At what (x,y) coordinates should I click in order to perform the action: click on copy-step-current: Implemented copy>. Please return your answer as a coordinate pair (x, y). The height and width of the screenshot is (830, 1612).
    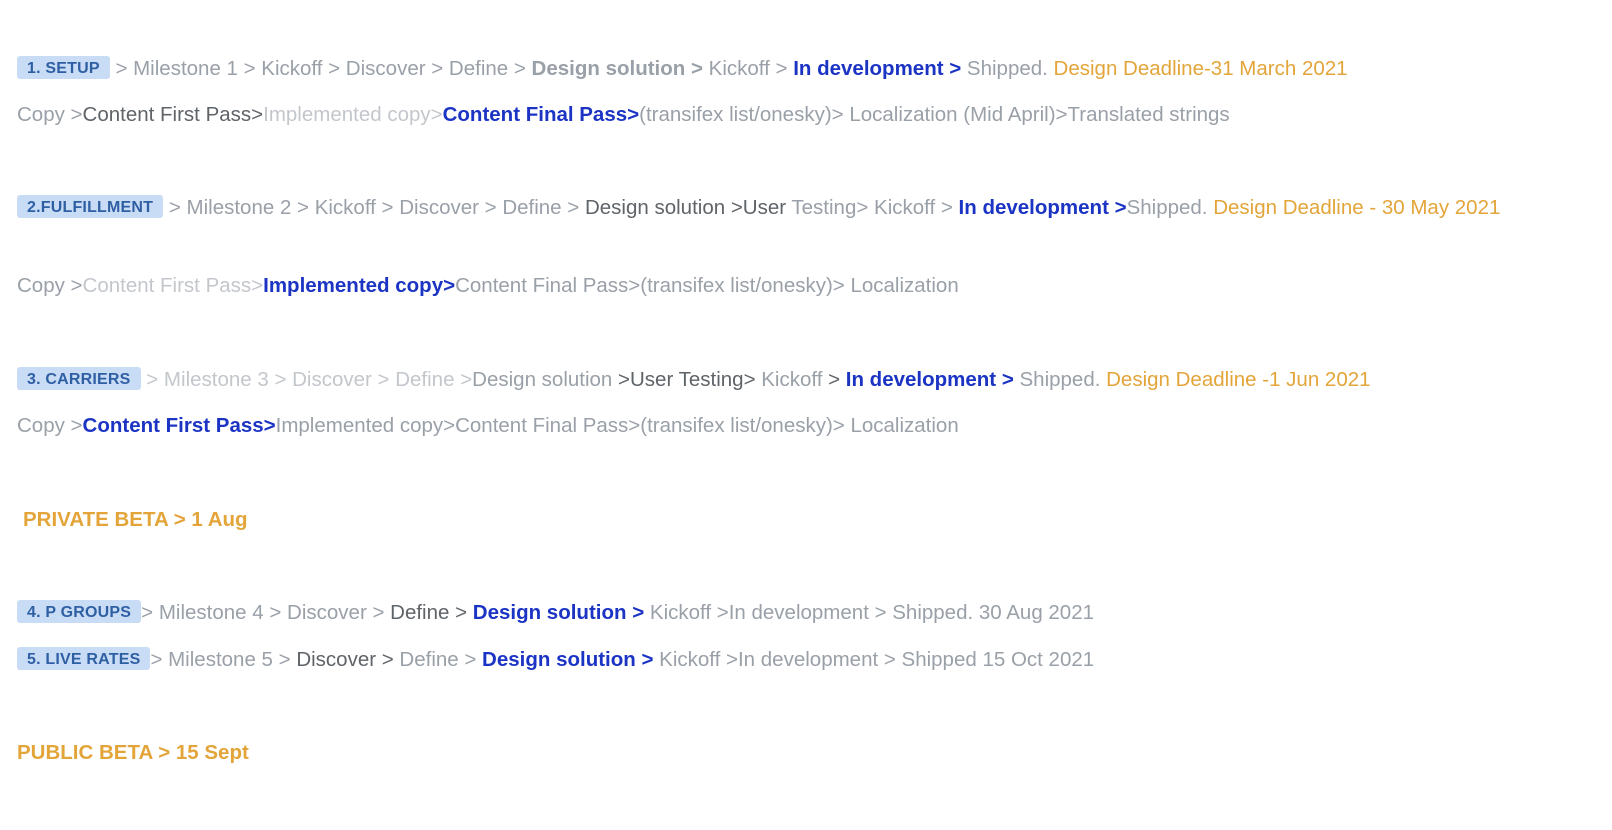
    Looking at the image, I should click on (359, 285).